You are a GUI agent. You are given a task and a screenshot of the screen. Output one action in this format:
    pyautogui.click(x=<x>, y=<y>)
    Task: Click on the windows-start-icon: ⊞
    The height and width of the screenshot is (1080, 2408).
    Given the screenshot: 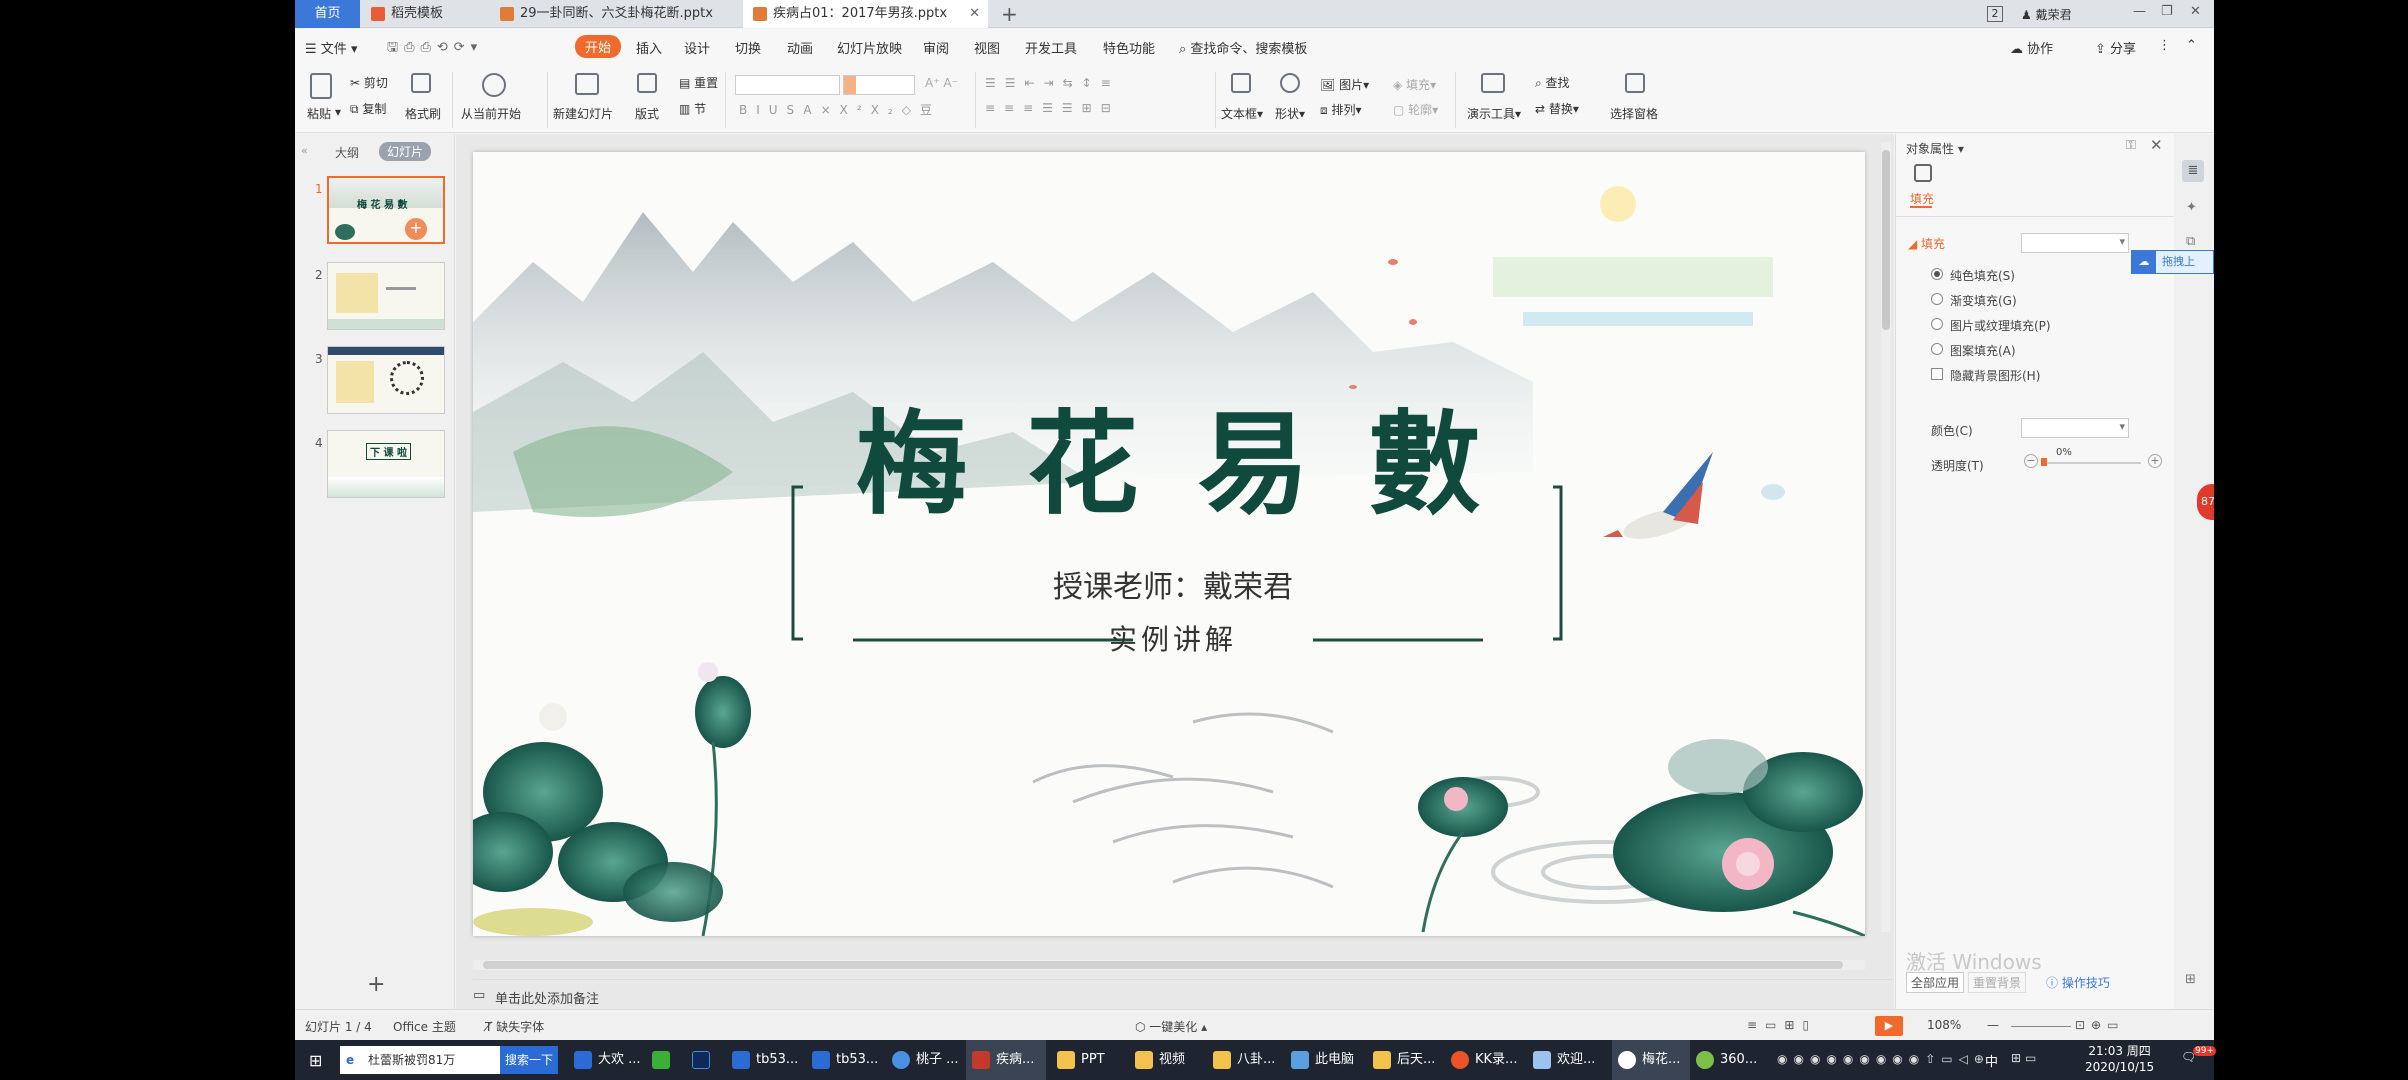 What is the action you would take?
    pyautogui.click(x=315, y=1060)
    